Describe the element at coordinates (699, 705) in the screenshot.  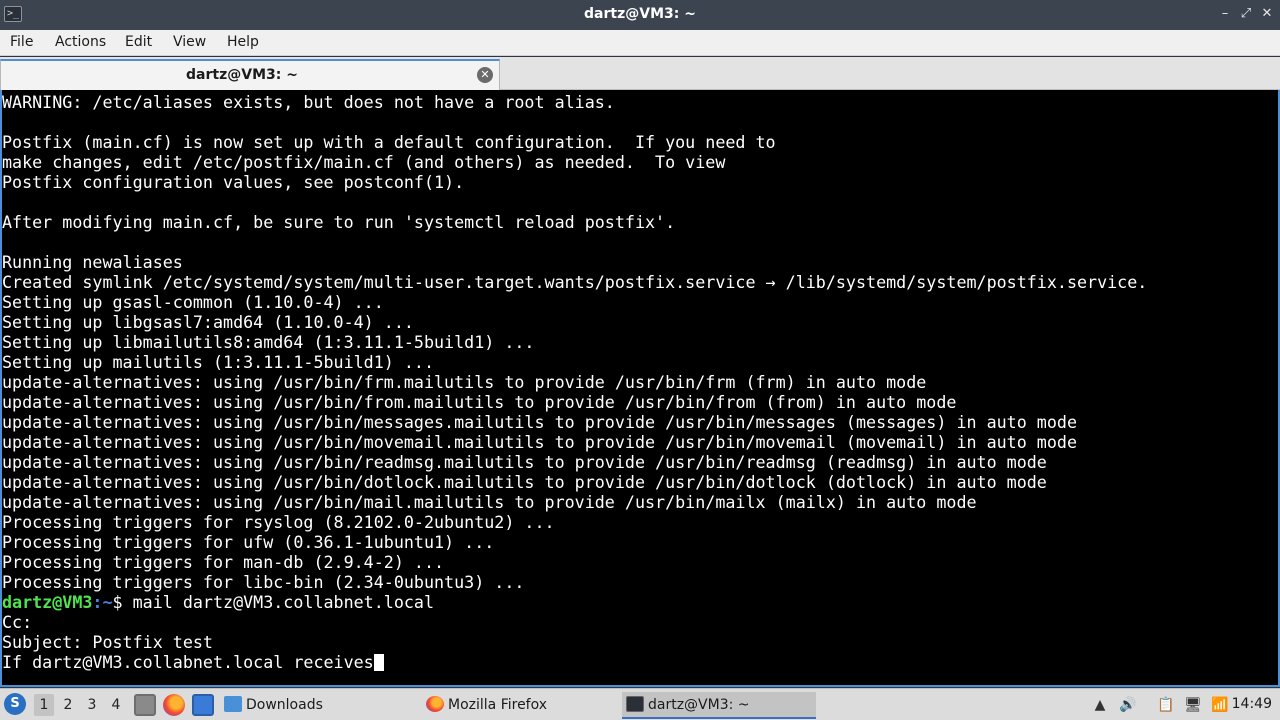
I see `task-label: dartz@VM3: ~` at that location.